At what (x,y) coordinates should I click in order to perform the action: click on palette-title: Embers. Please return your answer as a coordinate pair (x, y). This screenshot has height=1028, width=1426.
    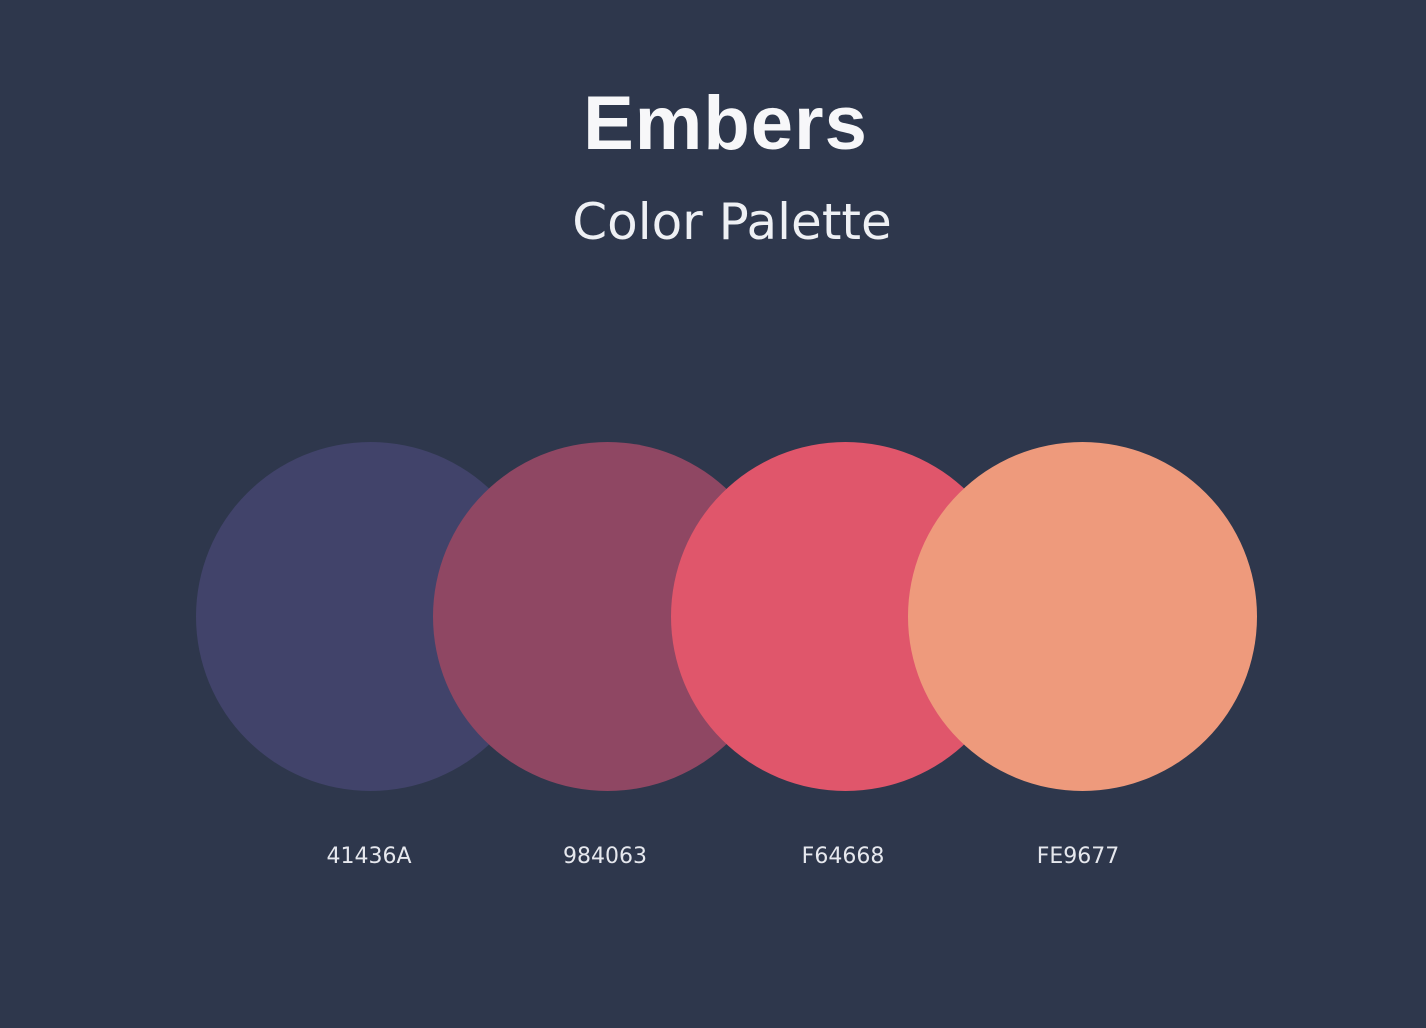
    Looking at the image, I should click on (725, 123).